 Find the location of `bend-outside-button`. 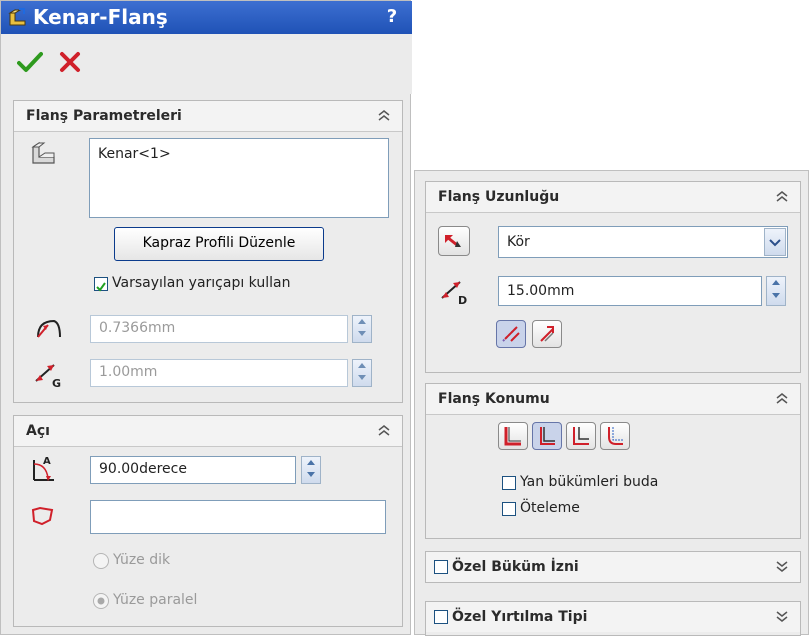

bend-outside-button is located at coordinates (581, 436).